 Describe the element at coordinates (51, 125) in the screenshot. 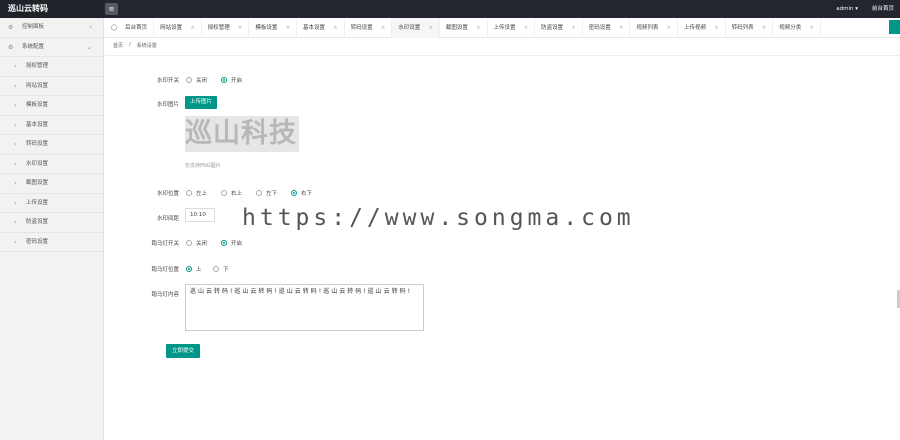

I see `sidebar-item-basic: › 基本设置` at that location.